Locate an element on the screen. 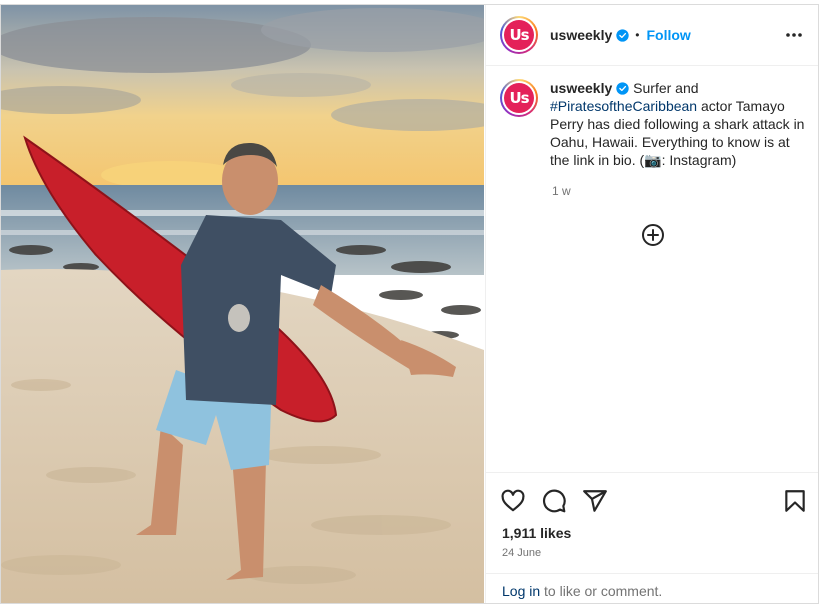  caption-avatar: Us is located at coordinates (519, 98).